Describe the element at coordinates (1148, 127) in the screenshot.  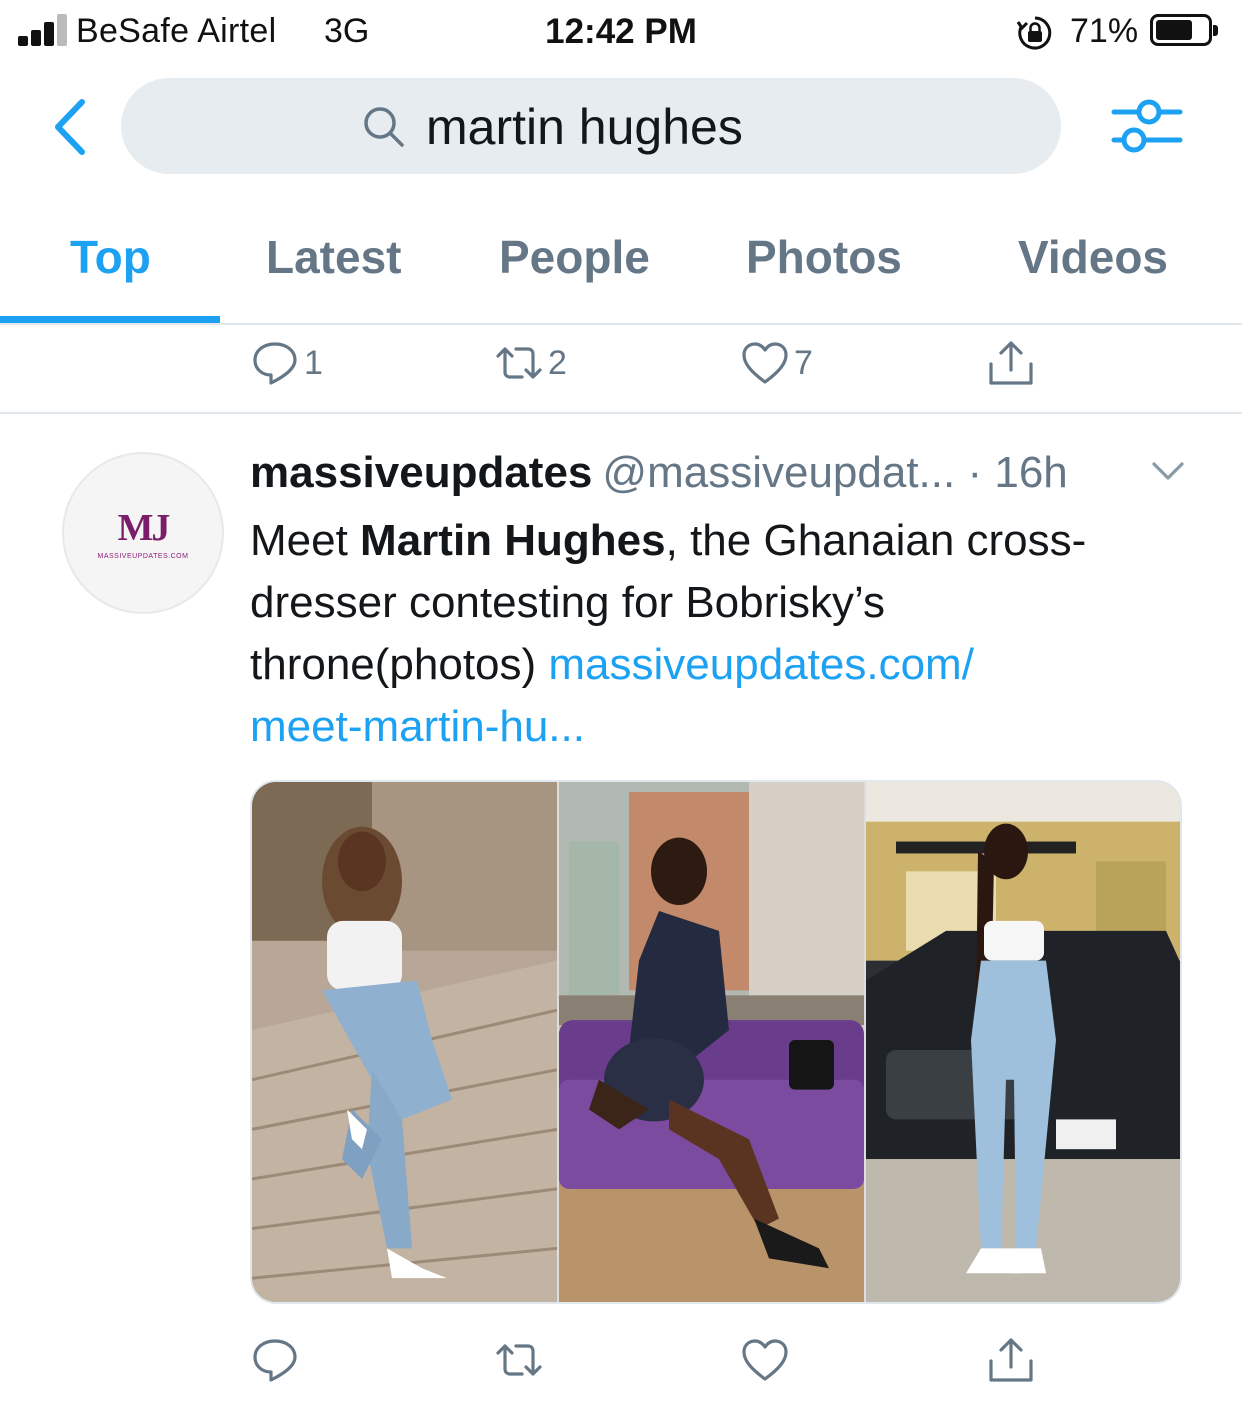
I see `filter-settings-icon` at that location.